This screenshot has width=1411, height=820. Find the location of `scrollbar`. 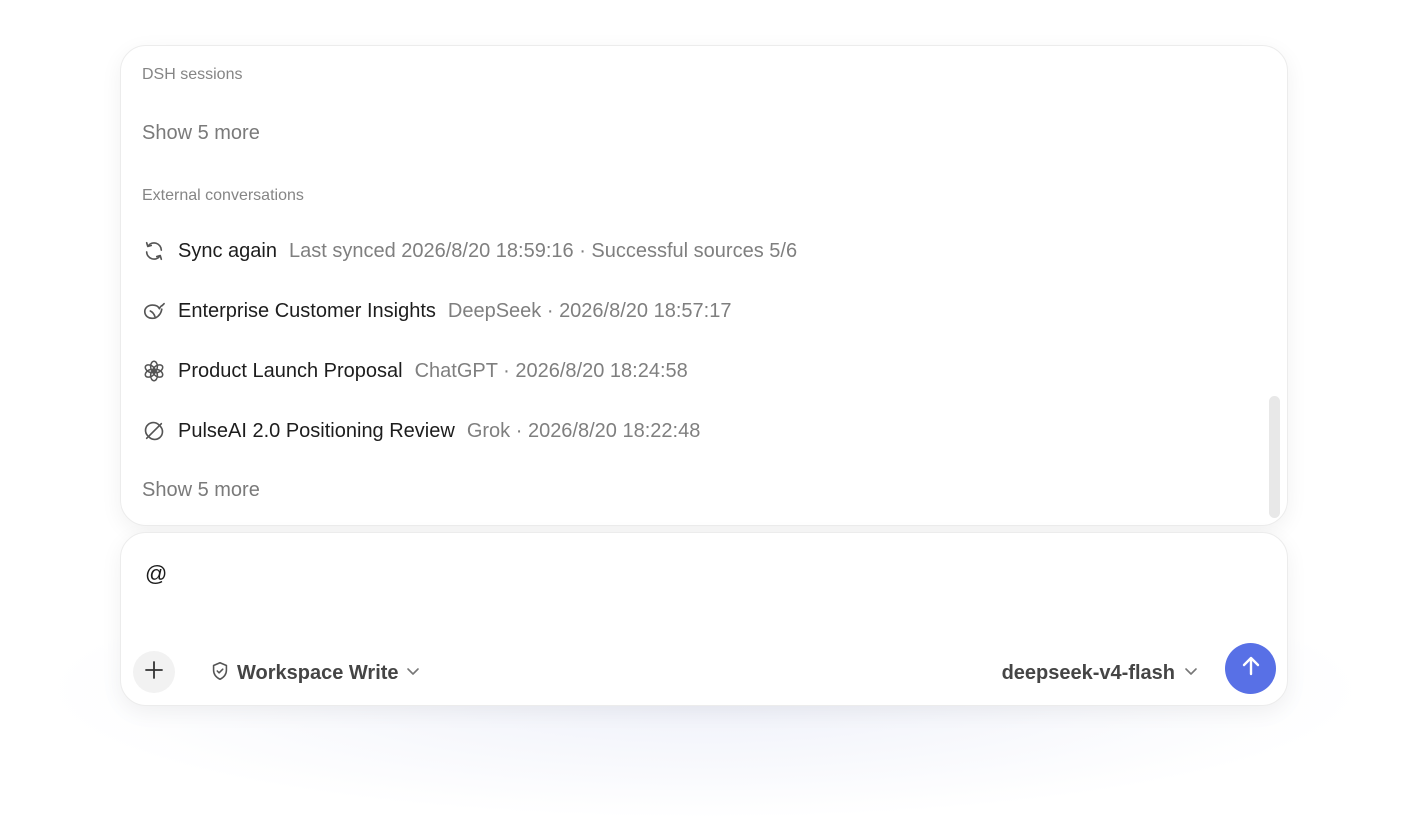

scrollbar is located at coordinates (1274, 457).